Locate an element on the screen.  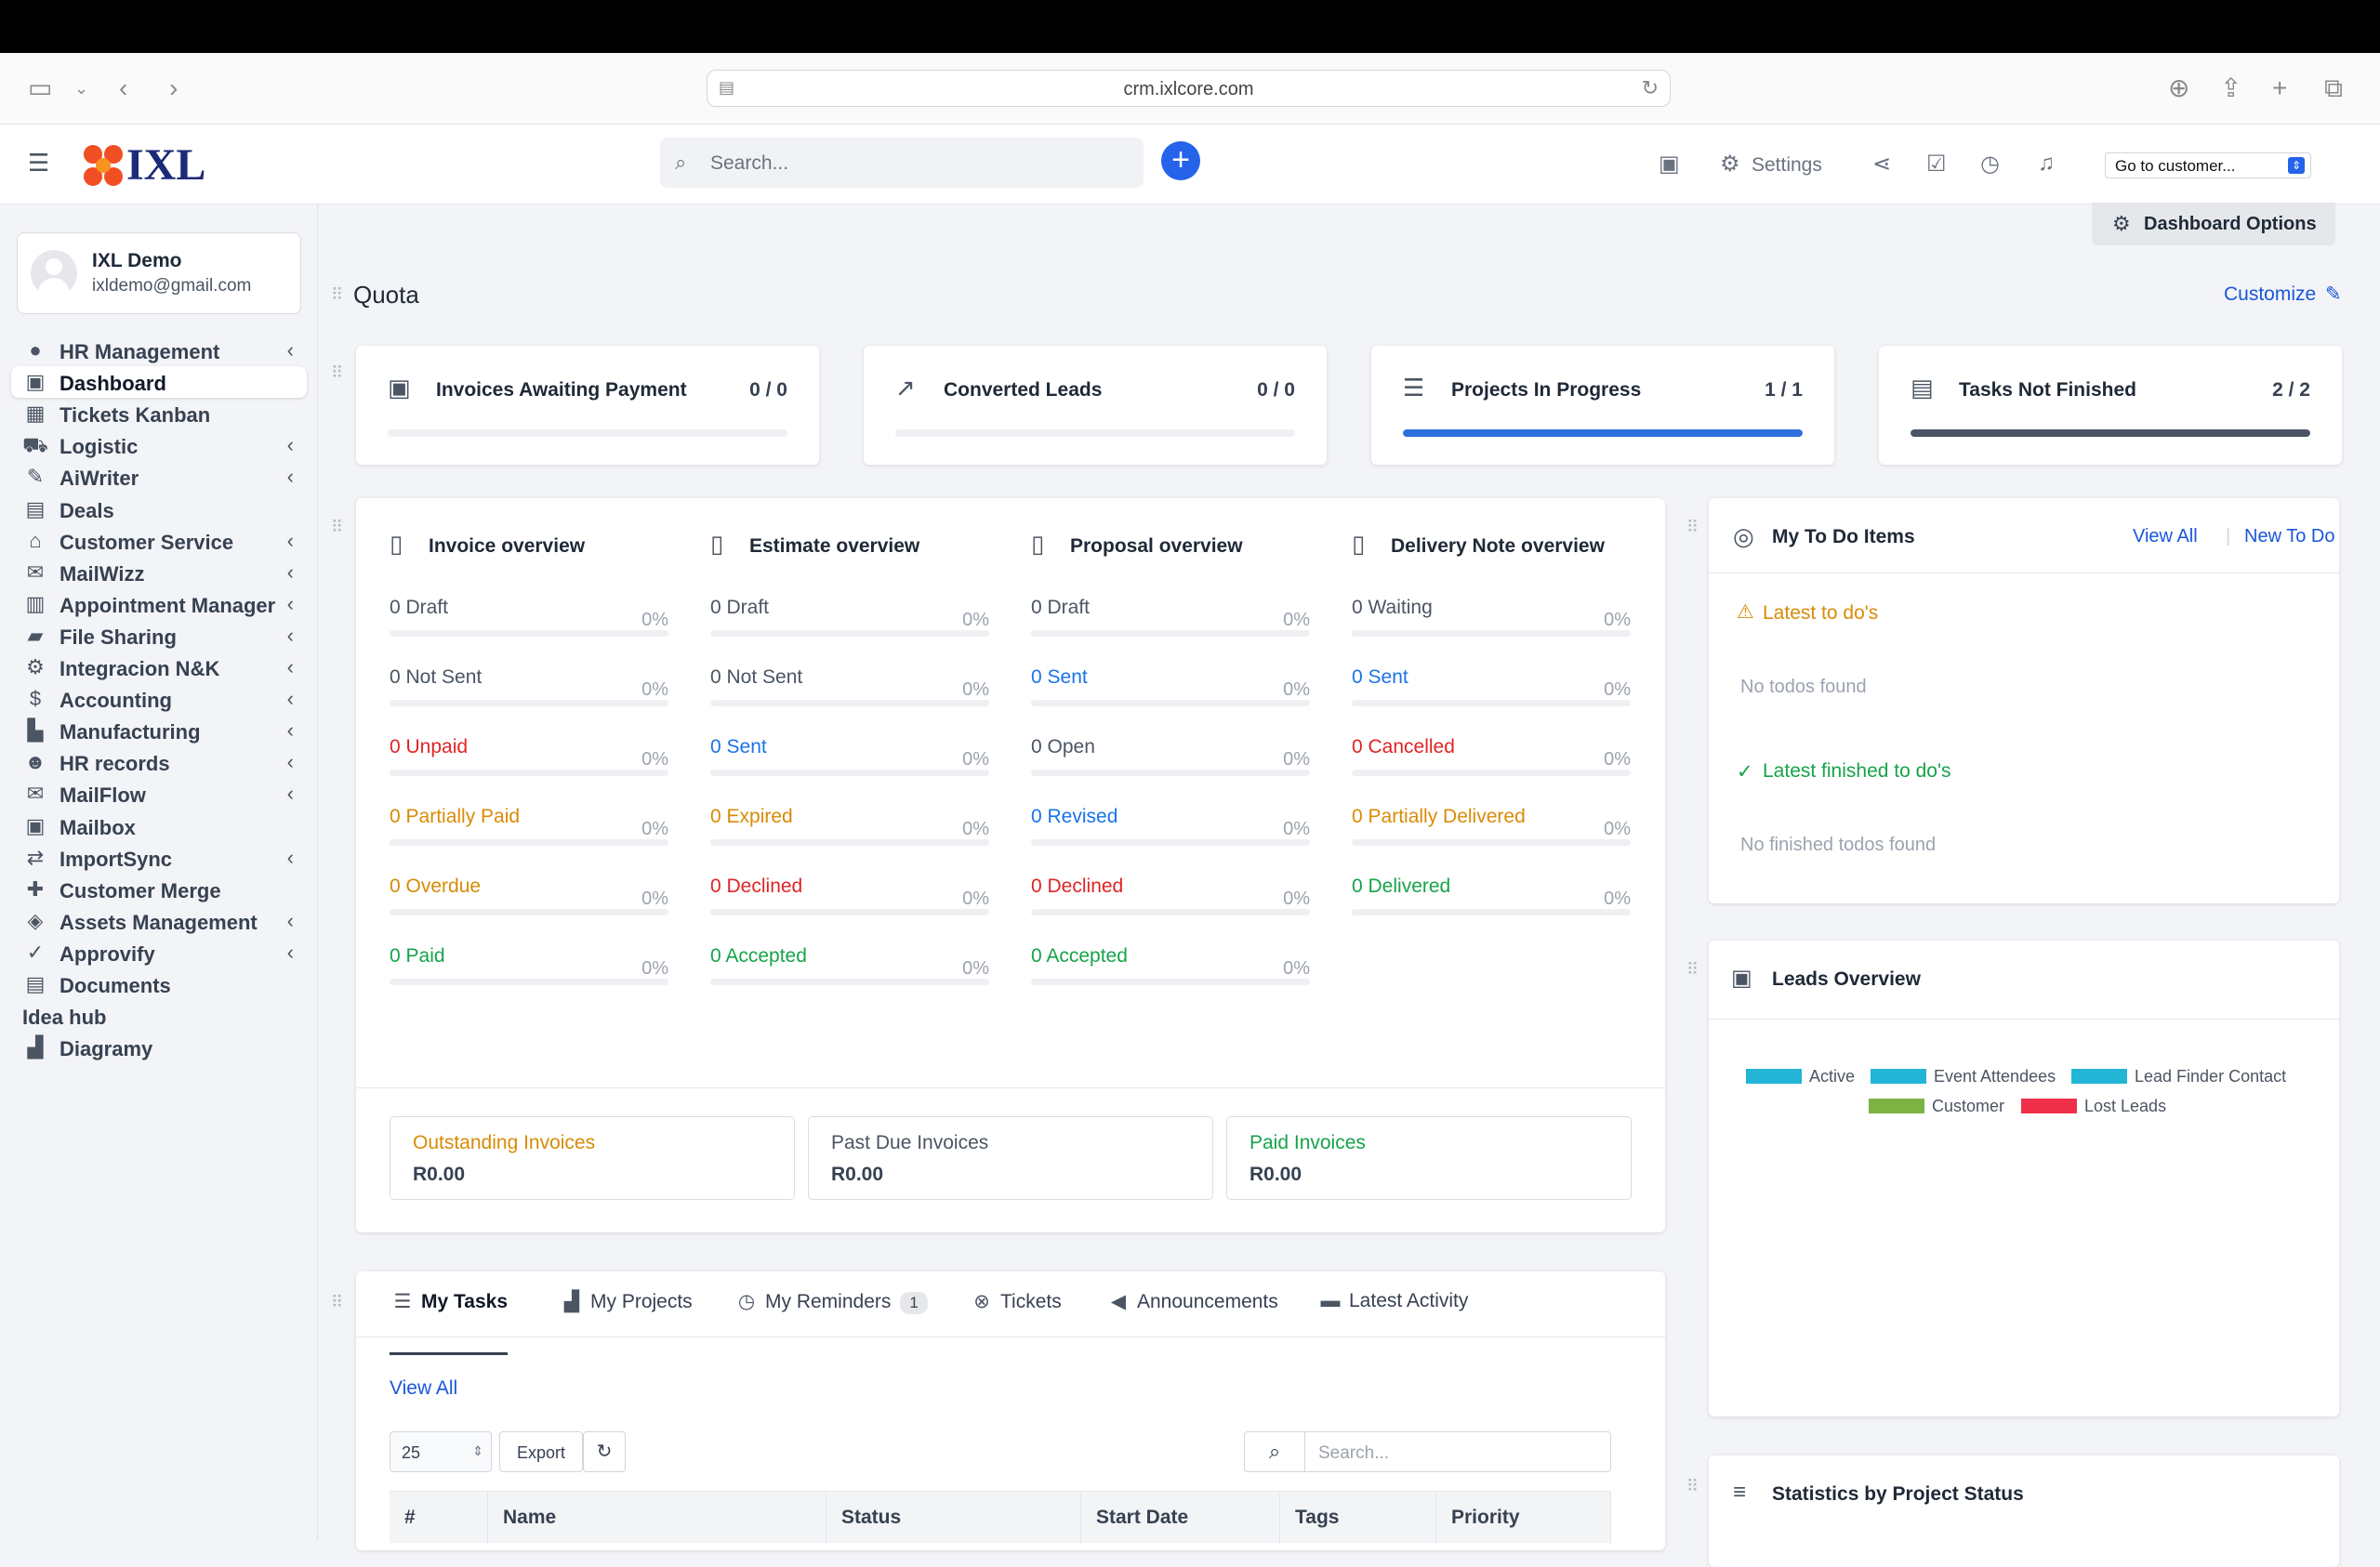
summary-box: Outstanding Invoices R0.00 is located at coordinates (592, 1158).